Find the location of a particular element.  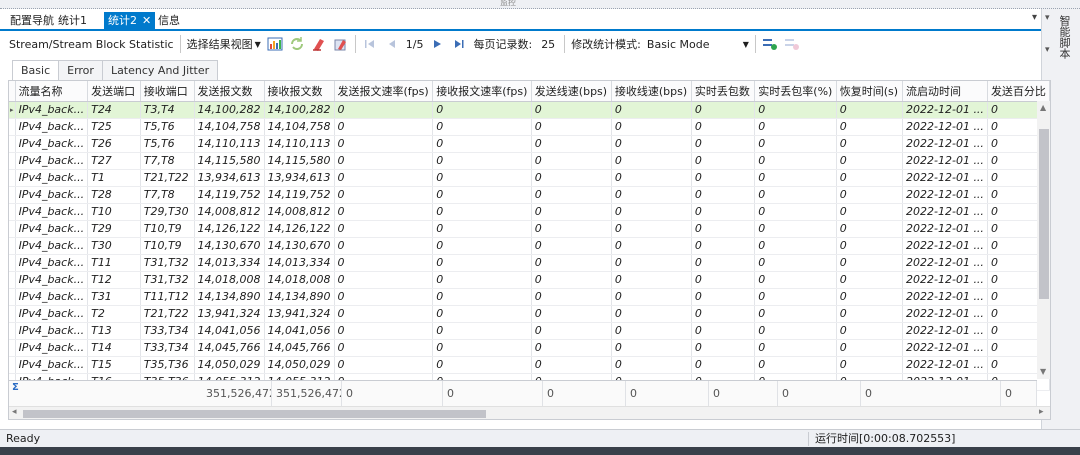

active-tab-underline is located at coordinates (520, 30).